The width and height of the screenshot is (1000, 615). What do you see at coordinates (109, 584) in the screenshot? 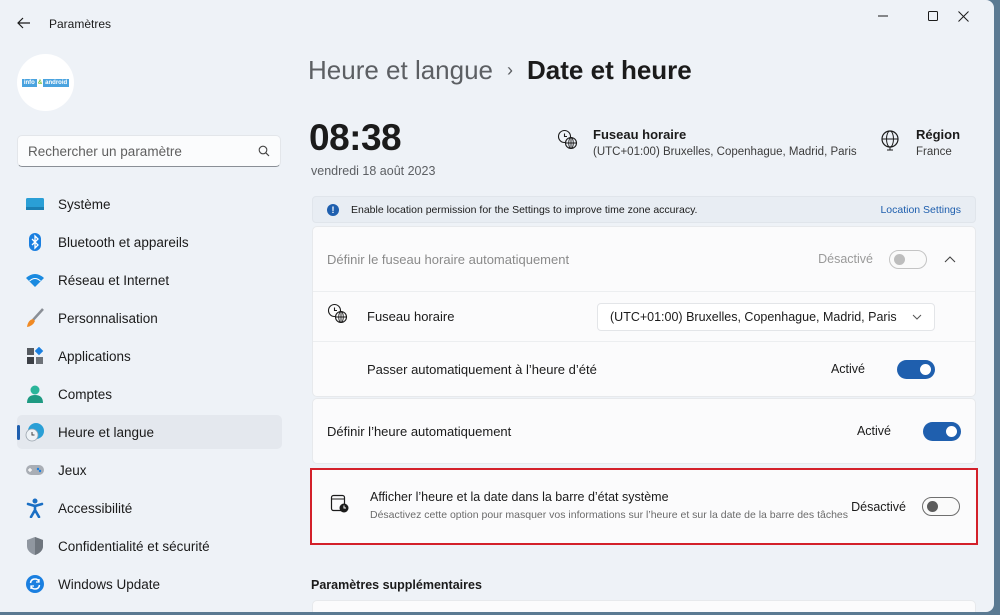
I see `sidebar-item-label: Windows Update` at bounding box center [109, 584].